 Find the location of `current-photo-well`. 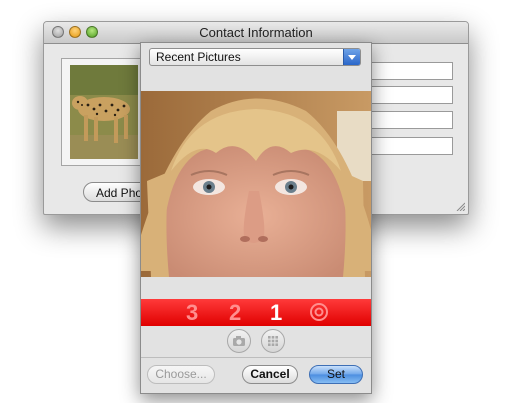

current-photo-well is located at coordinates (104, 112).